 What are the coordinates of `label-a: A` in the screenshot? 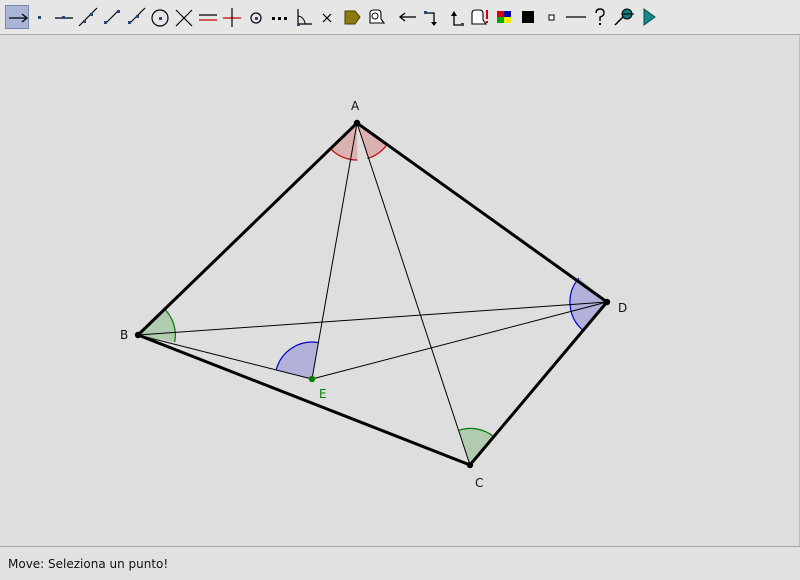 It's located at (355, 106).